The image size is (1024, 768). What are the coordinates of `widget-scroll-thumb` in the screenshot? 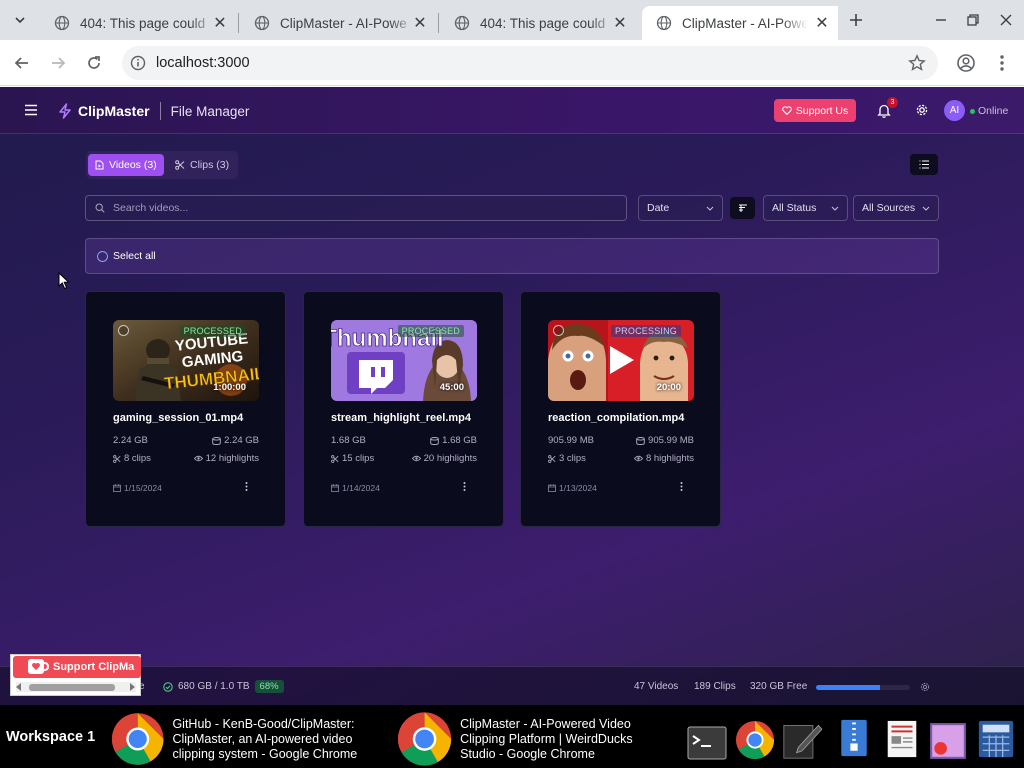 It's located at (72, 687).